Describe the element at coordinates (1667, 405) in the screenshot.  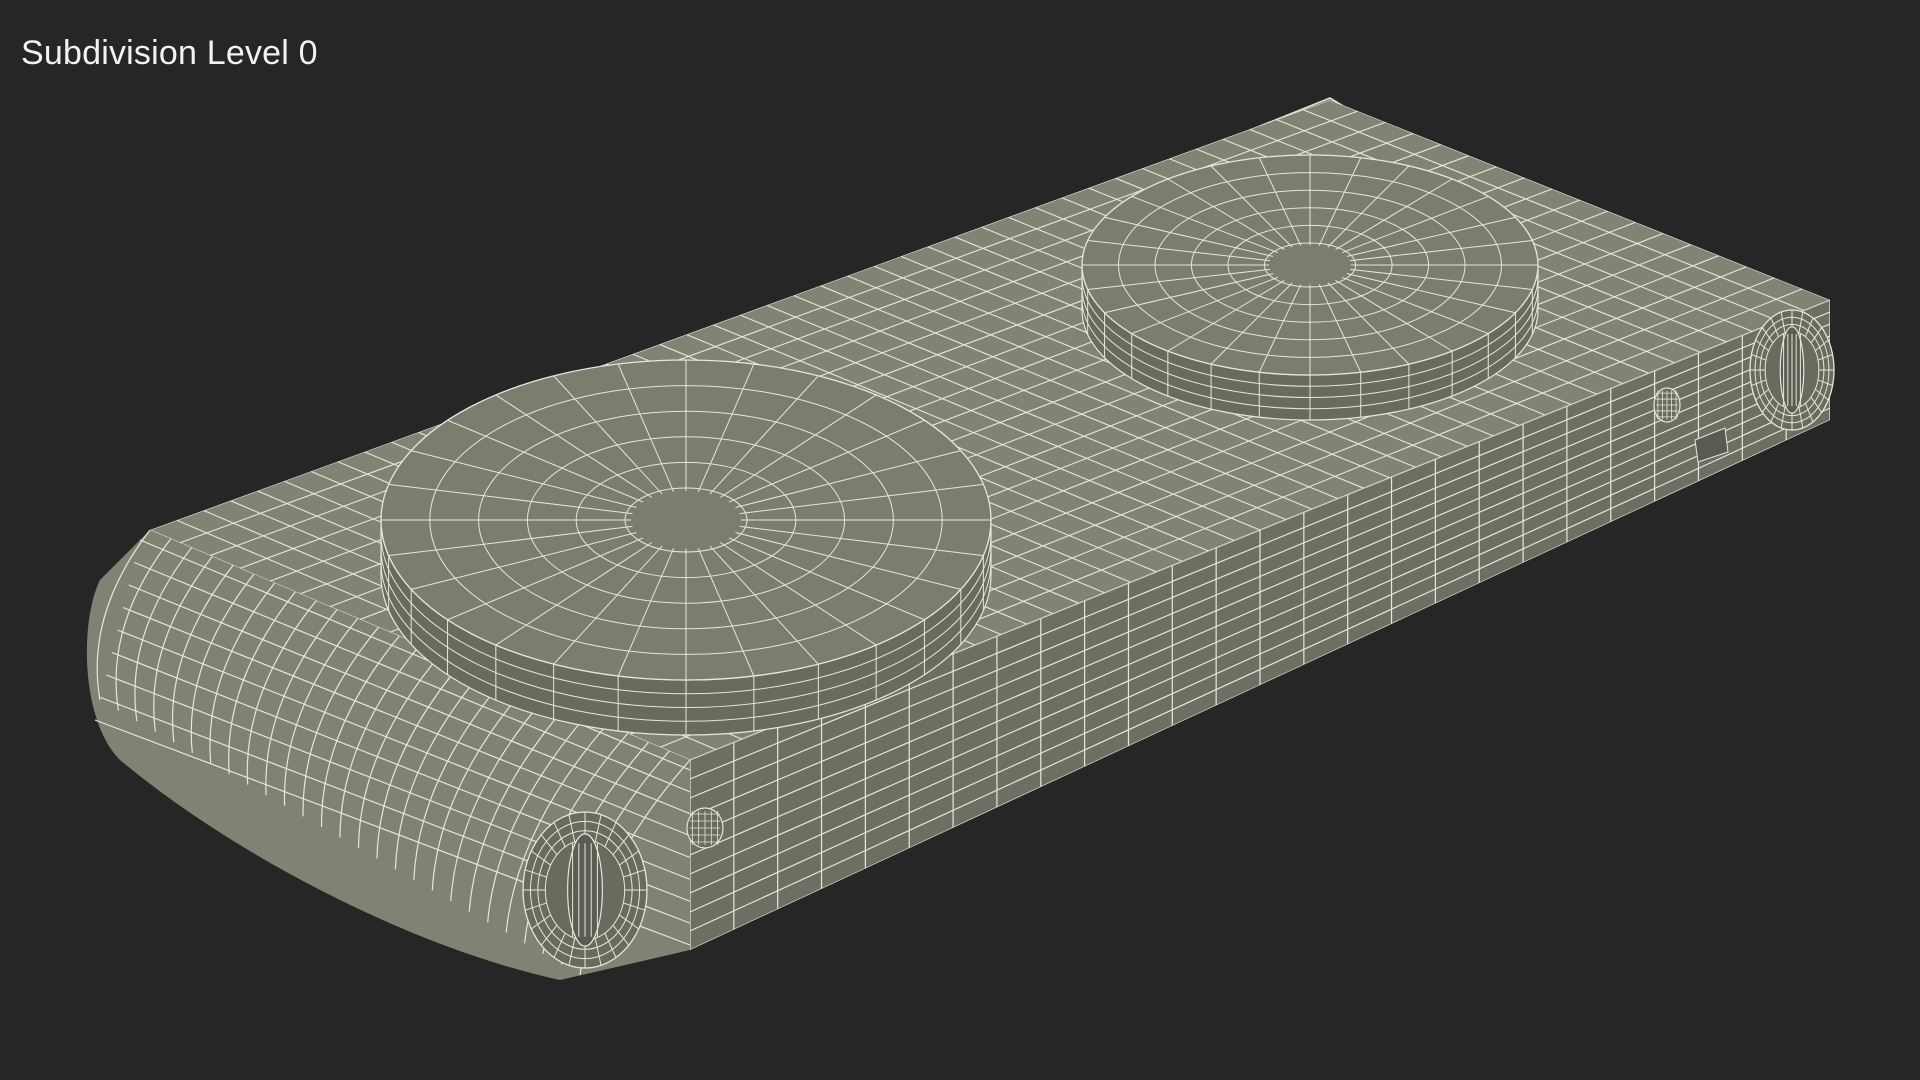
I see `indicator-light-rear` at that location.